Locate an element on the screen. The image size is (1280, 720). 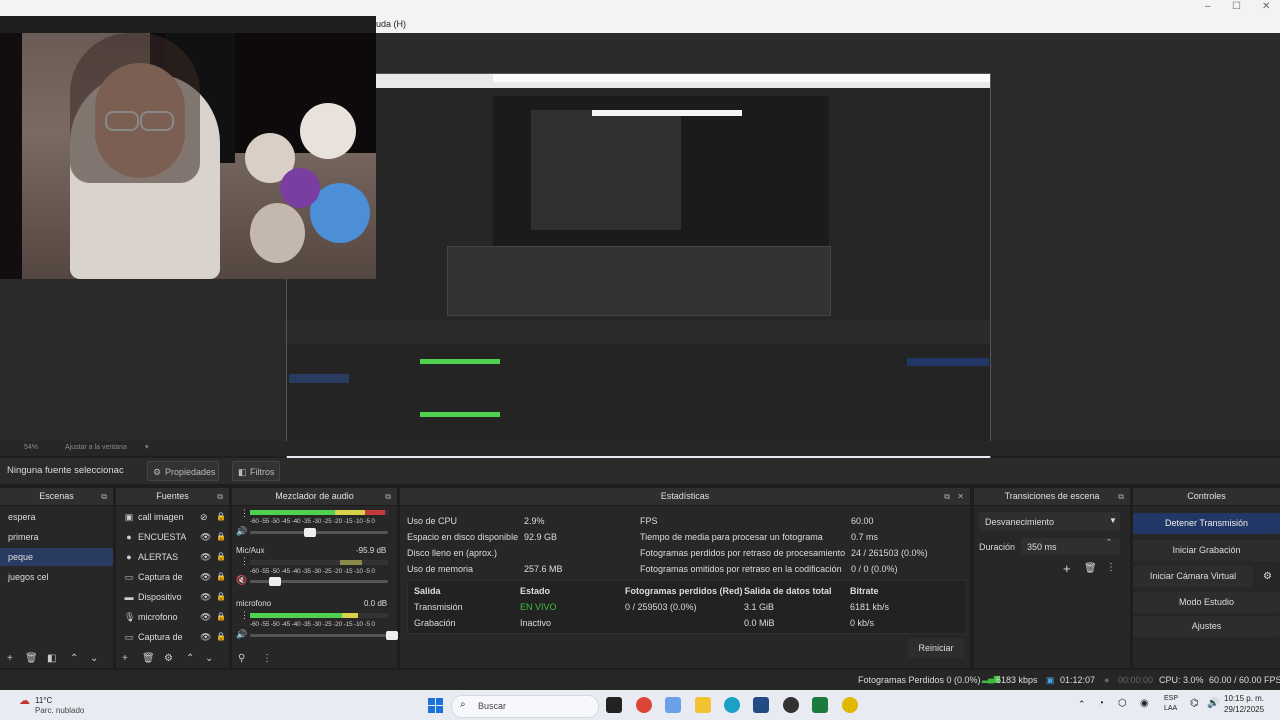
advanced-audio-icon: ⚲ is located at coordinates (241, 658).